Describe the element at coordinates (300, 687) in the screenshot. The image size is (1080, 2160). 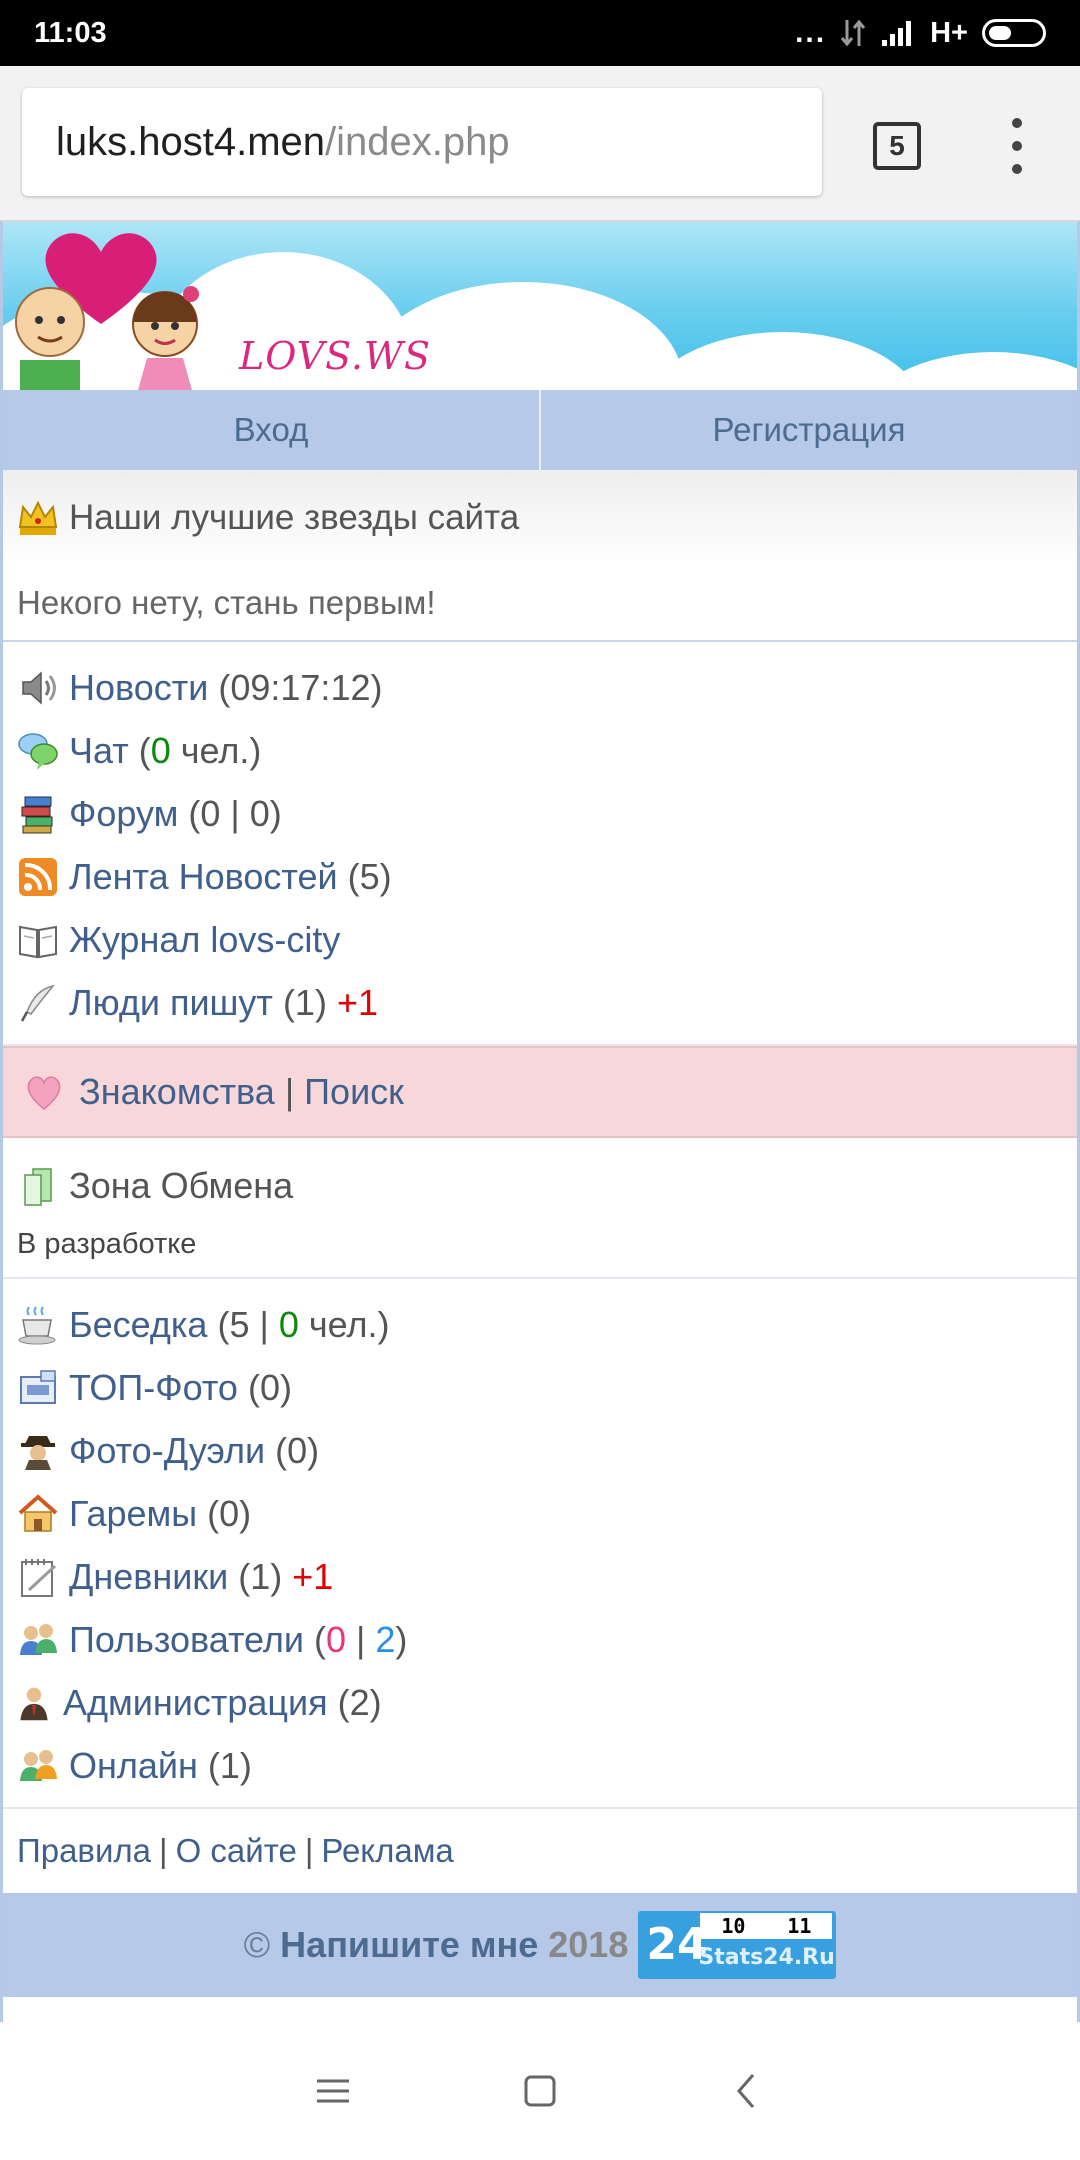
I see `news-time: (09:17:12)` at that location.